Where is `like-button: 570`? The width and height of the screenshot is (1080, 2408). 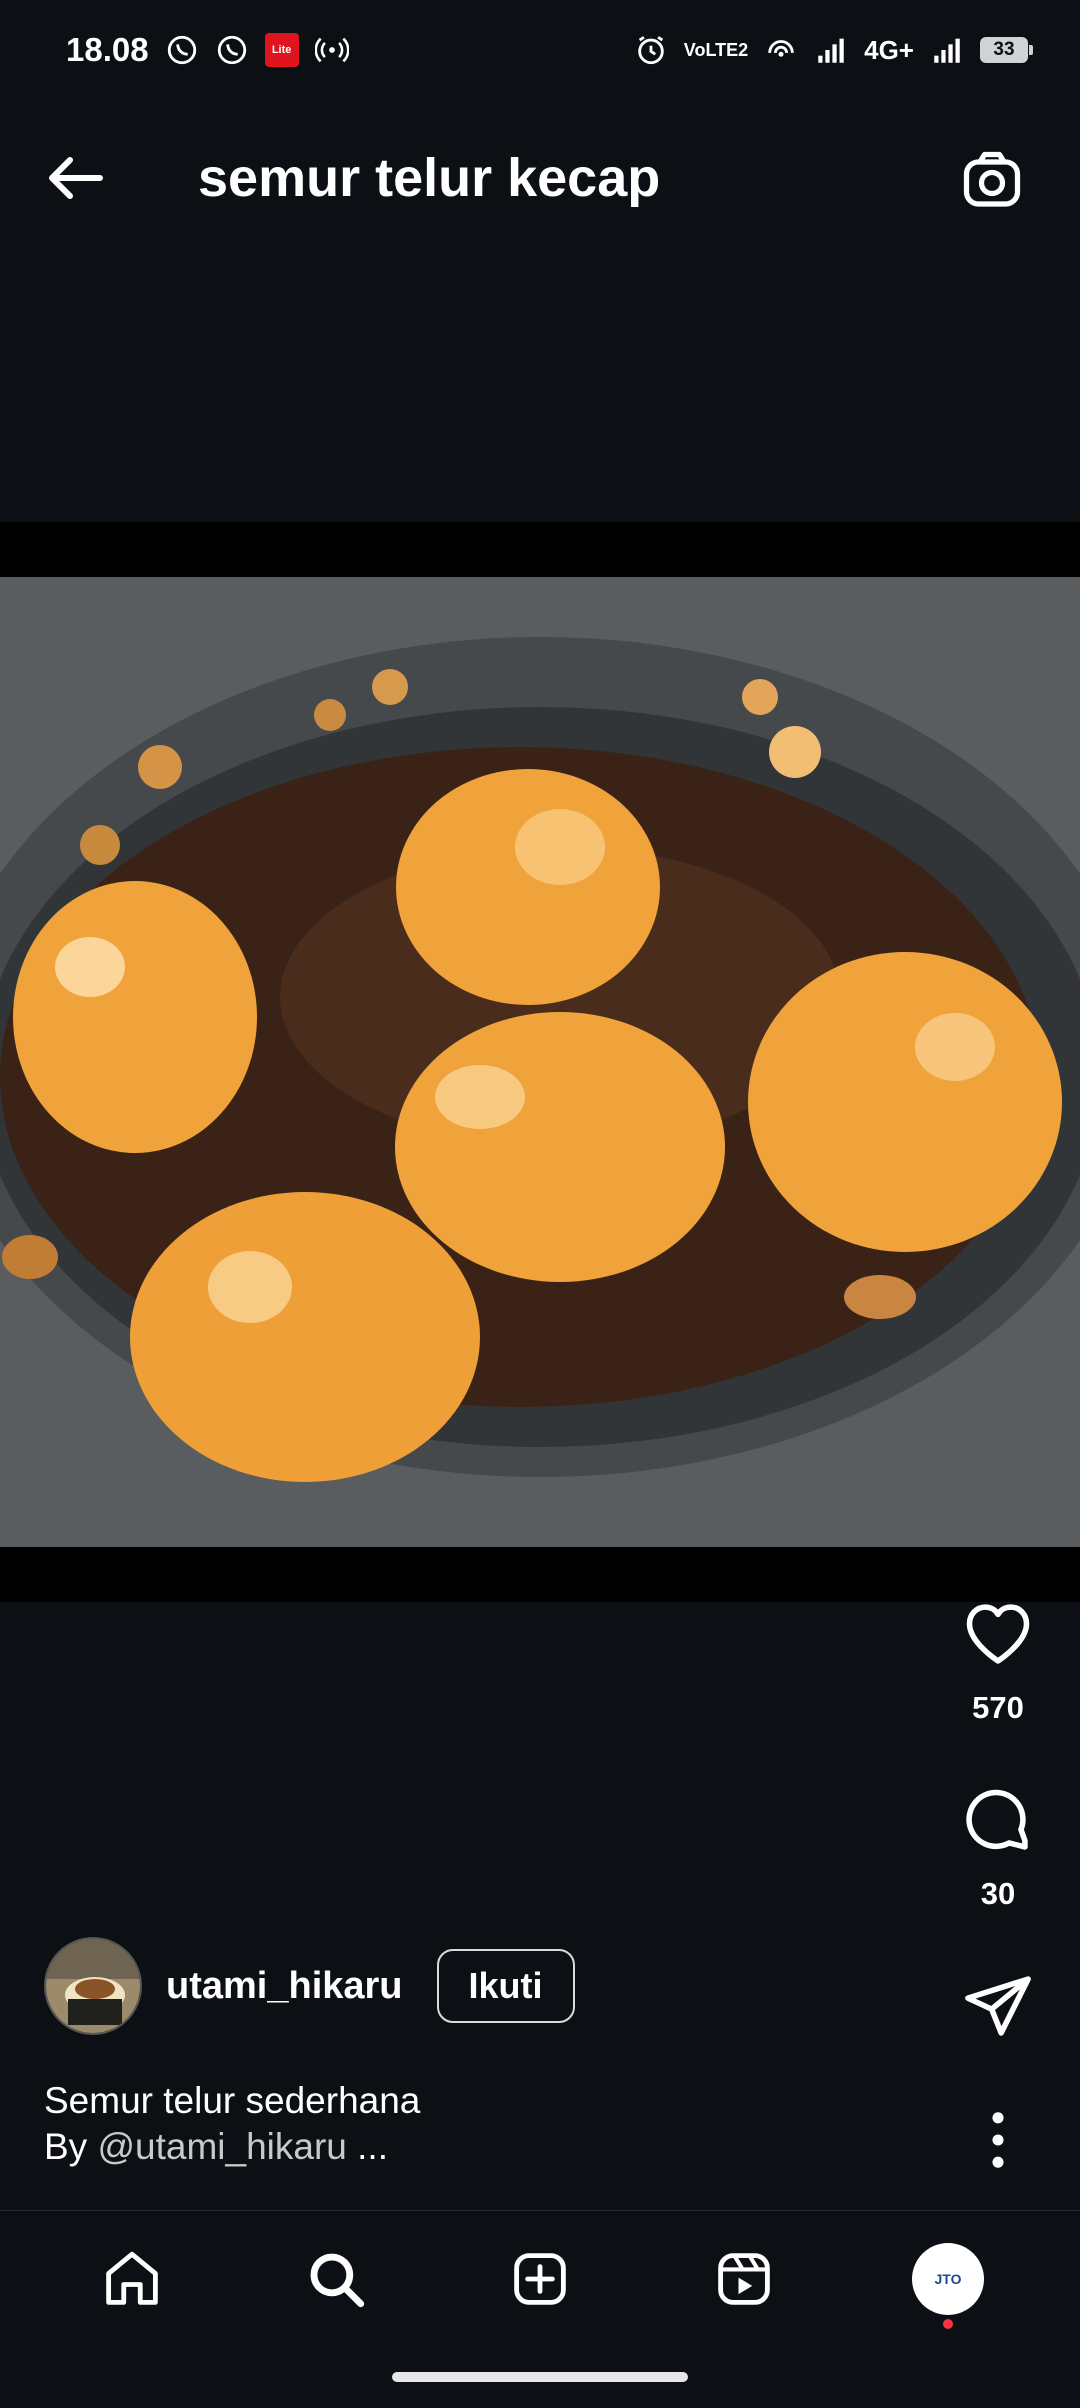
like-button: 570 is located at coordinates (998, 1661).